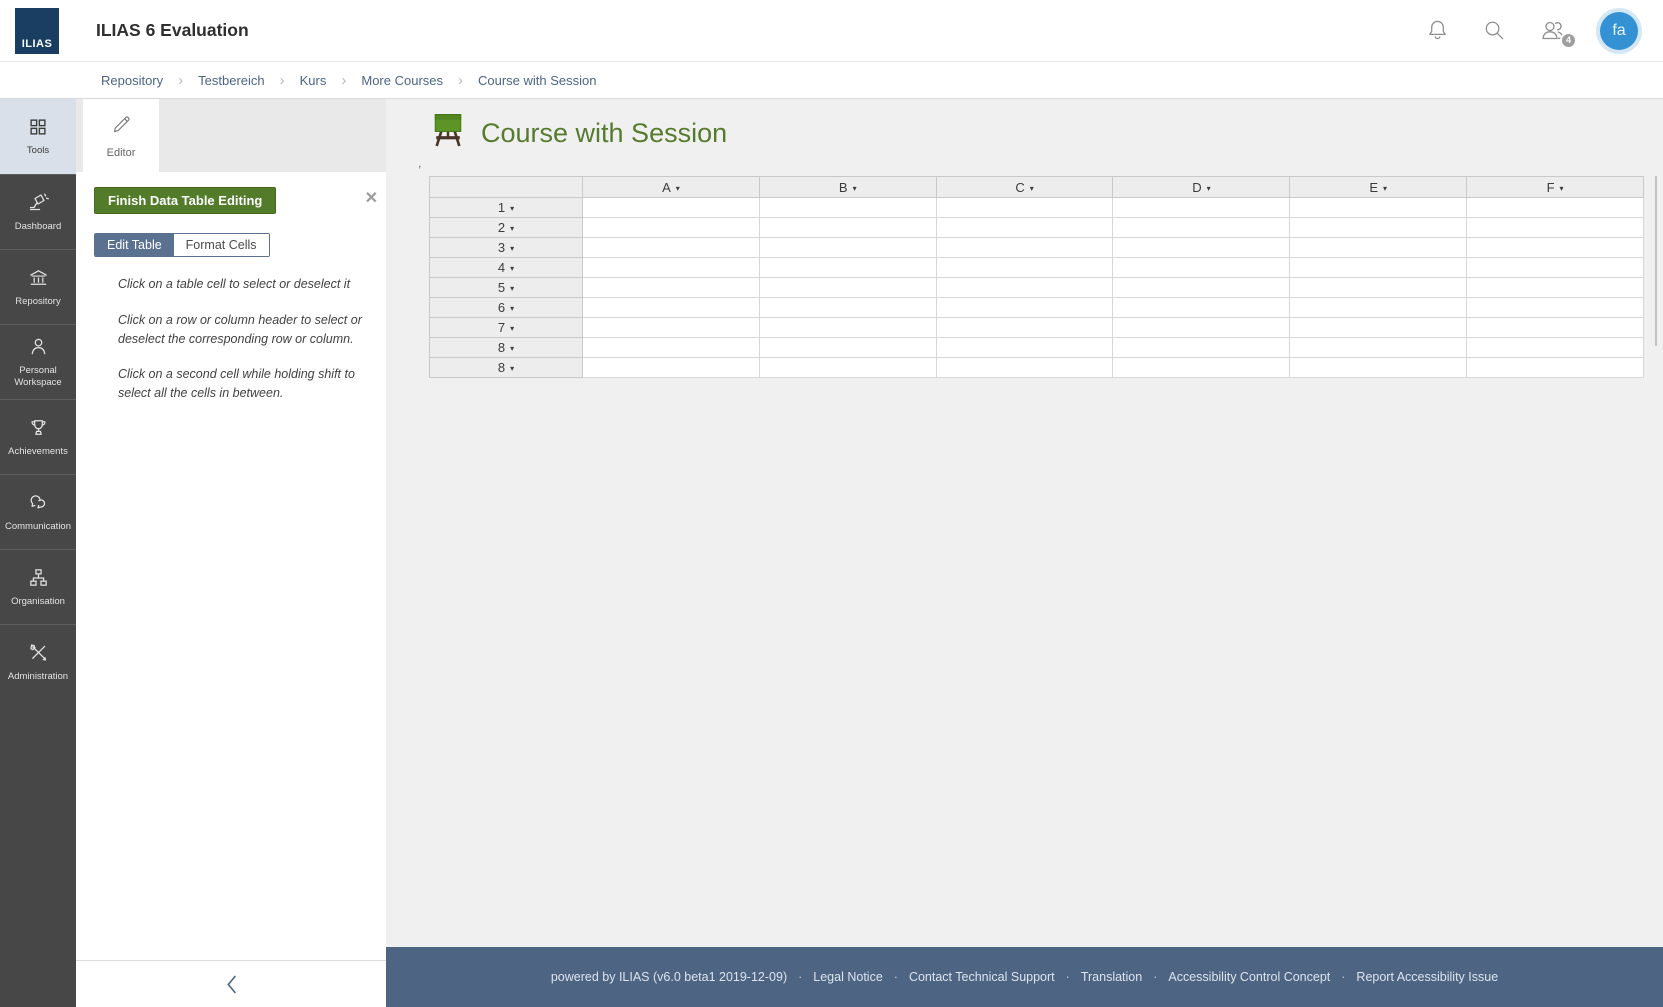 The height and width of the screenshot is (1007, 1663). Describe the element at coordinates (402, 80) in the screenshot. I see `breadcrumb-item-more-courses: More Courses` at that location.